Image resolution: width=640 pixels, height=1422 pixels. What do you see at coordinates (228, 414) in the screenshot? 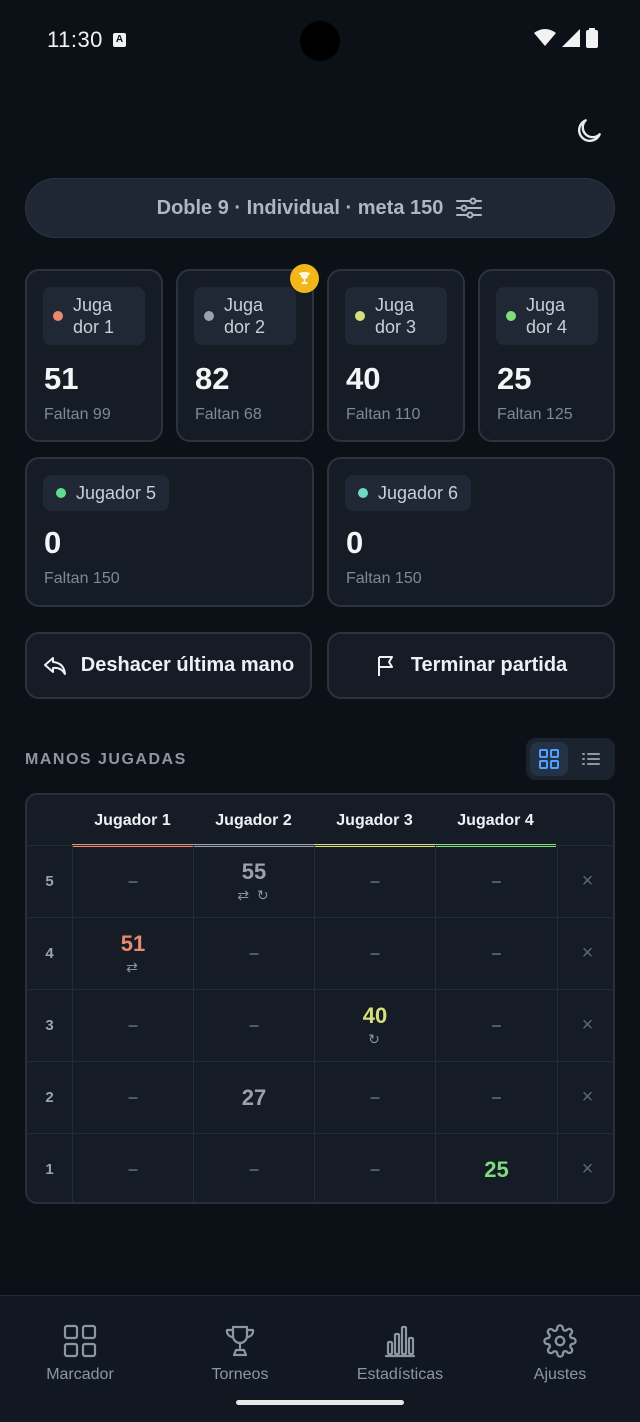
I see `player-remaining: Faltan 68` at bounding box center [228, 414].